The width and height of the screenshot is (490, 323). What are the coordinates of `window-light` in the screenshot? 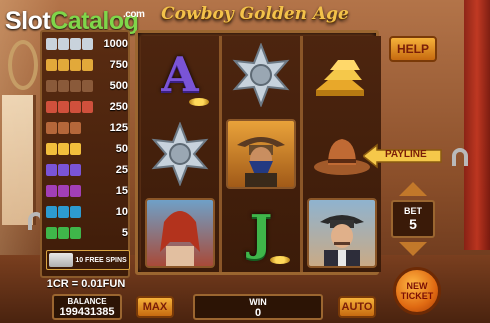 It's located at (19, 160).